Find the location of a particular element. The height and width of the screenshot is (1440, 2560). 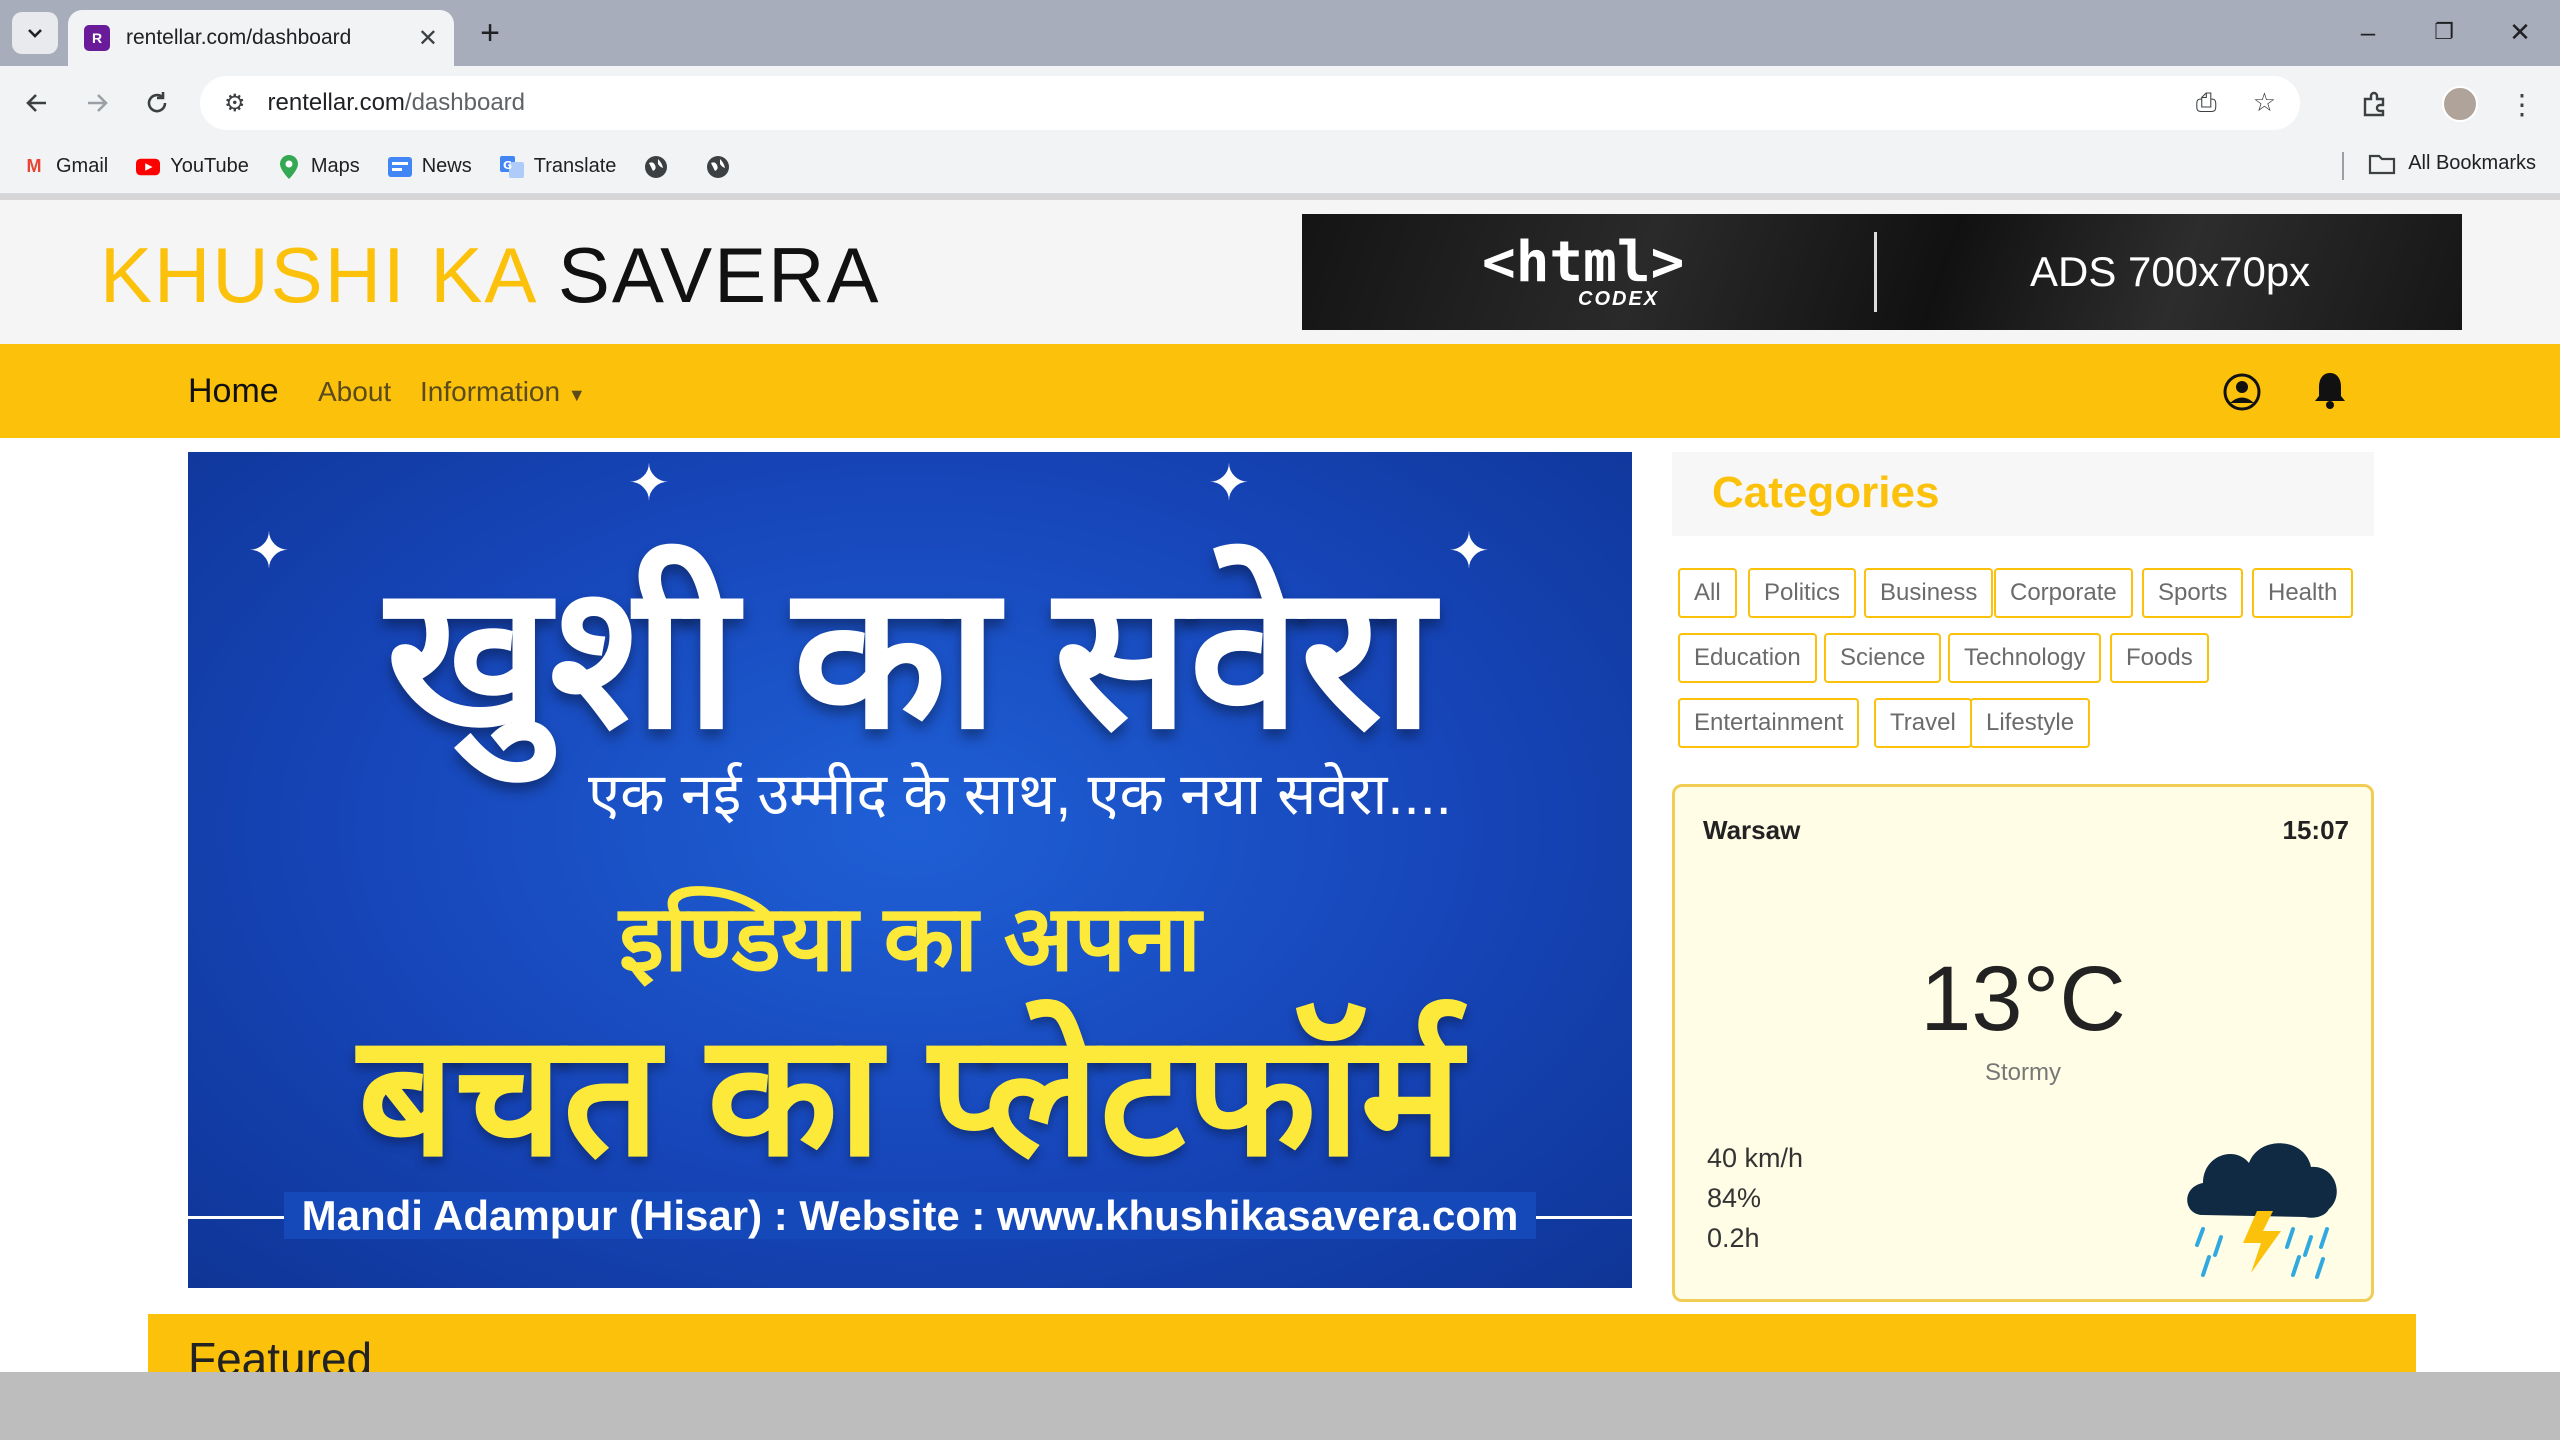

tab-title: rentellar.com/dashboard is located at coordinates (239, 37).